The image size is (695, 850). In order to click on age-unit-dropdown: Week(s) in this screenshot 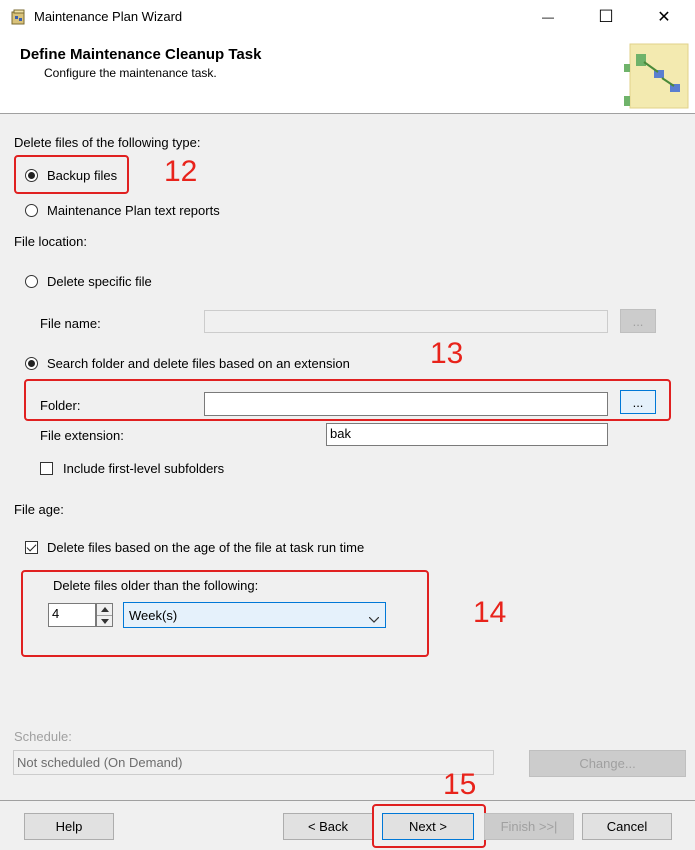, I will do `click(254, 615)`.